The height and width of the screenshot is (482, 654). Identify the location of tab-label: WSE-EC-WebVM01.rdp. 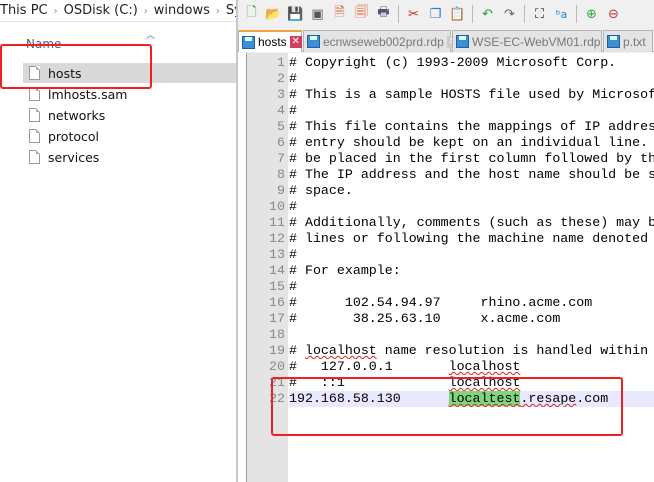
(536, 41).